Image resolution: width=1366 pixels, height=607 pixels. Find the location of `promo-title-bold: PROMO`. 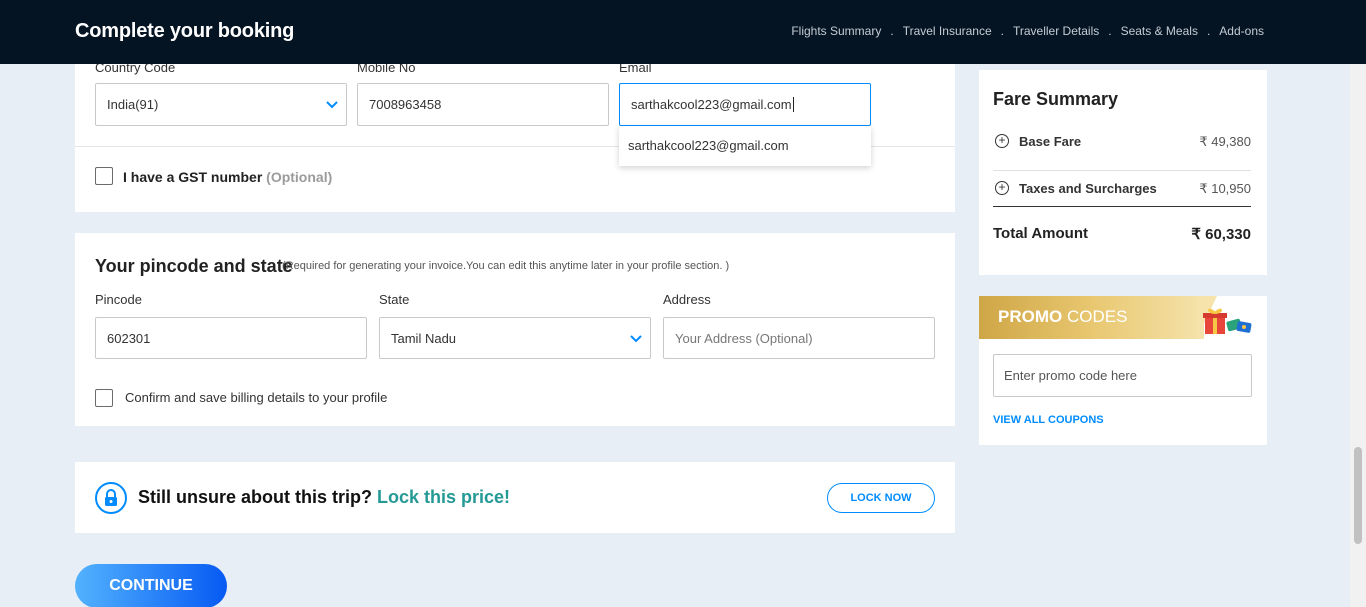

promo-title-bold: PROMO is located at coordinates (1030, 316).